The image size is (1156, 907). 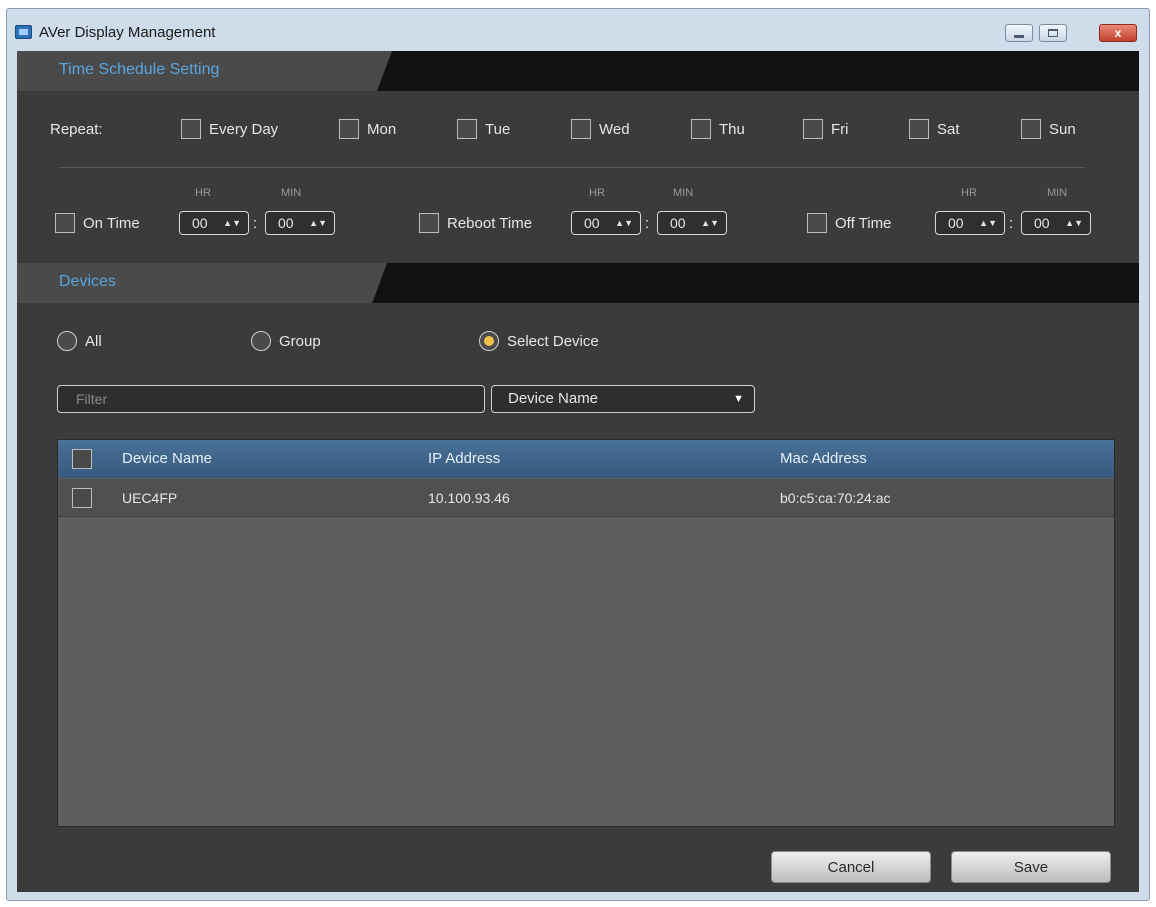 What do you see at coordinates (614, 129) in the screenshot?
I see `wed-label: Wed` at bounding box center [614, 129].